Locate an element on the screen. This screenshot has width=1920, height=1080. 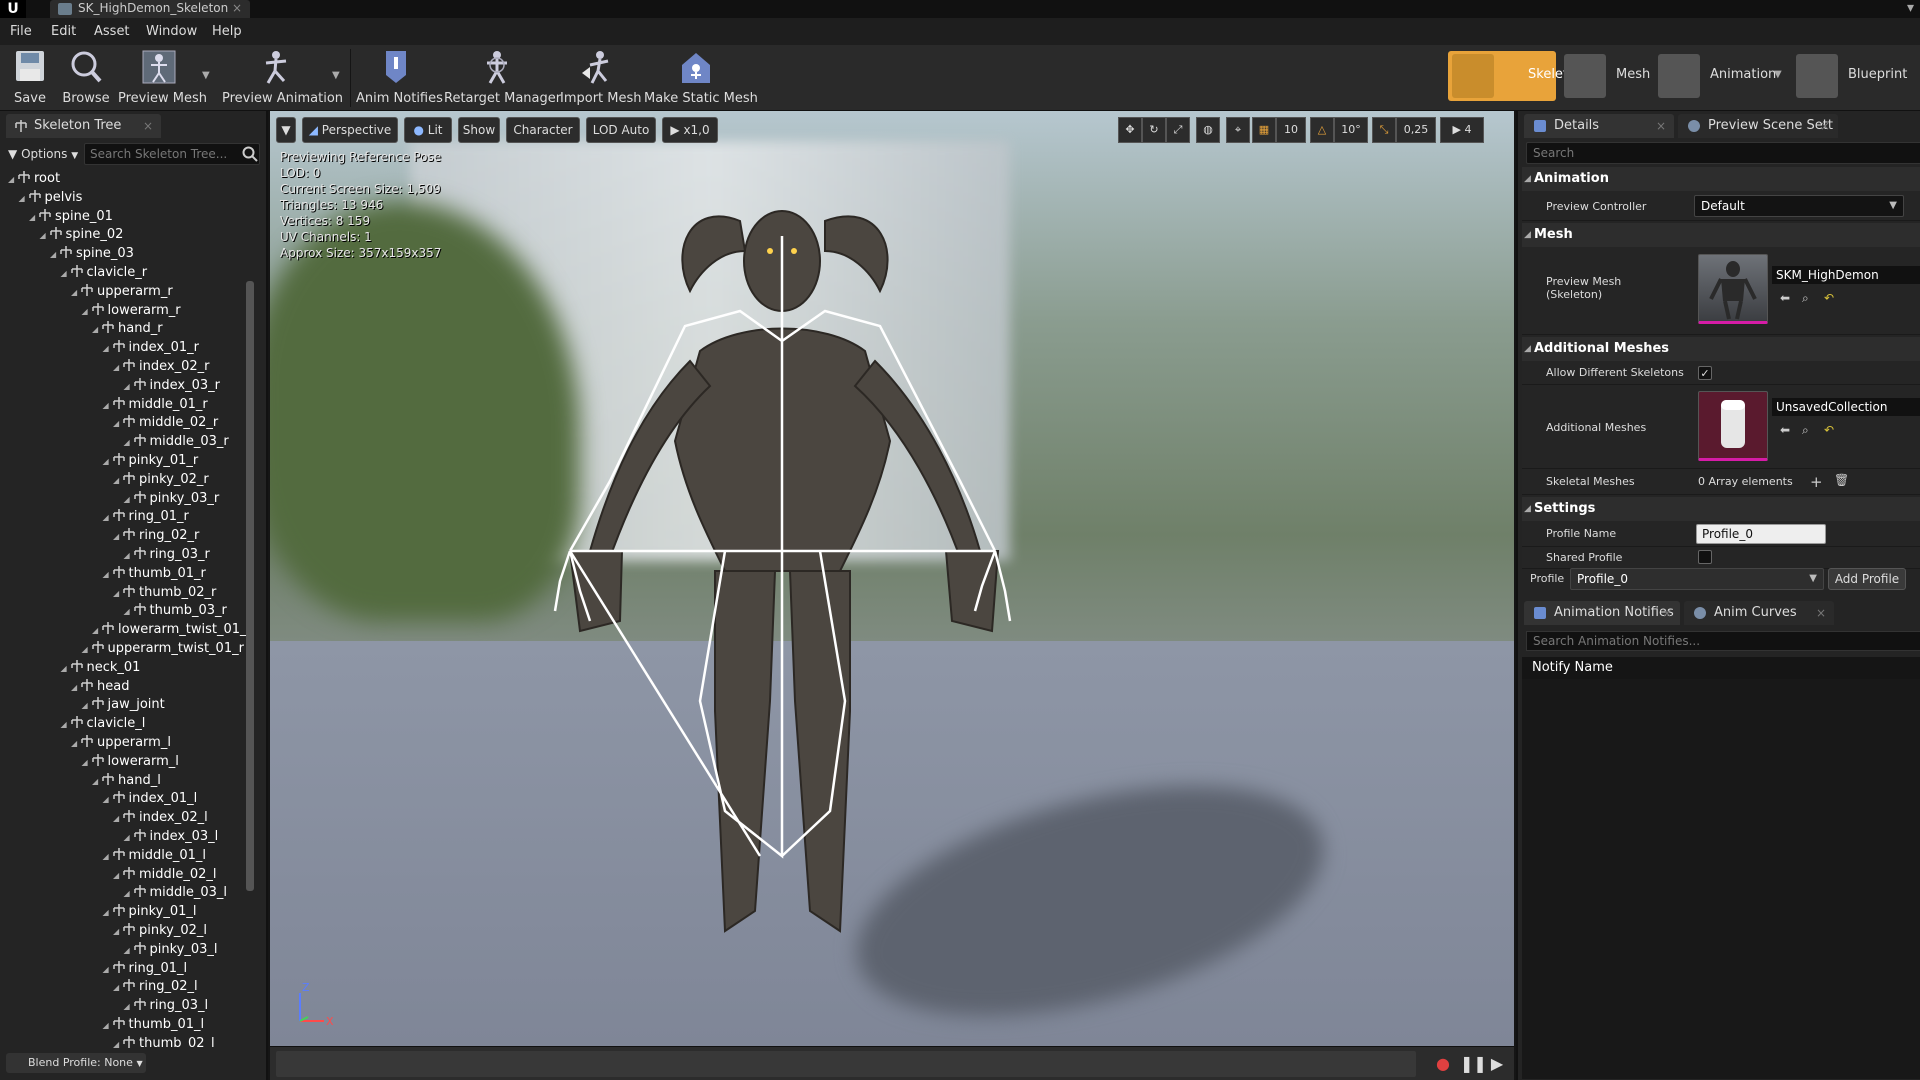
tree-row-middle-03-r: ◢ middle_03_r is located at coordinates (176, 441).